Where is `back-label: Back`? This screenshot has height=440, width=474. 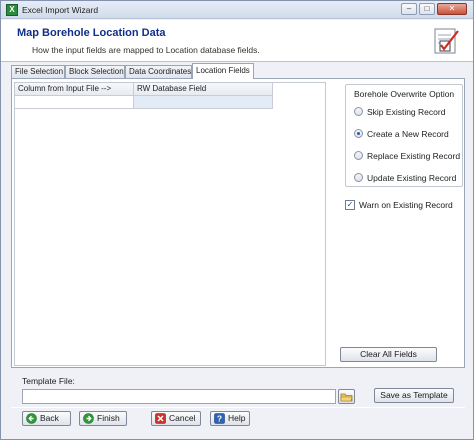
back-label: Back is located at coordinates (49, 418).